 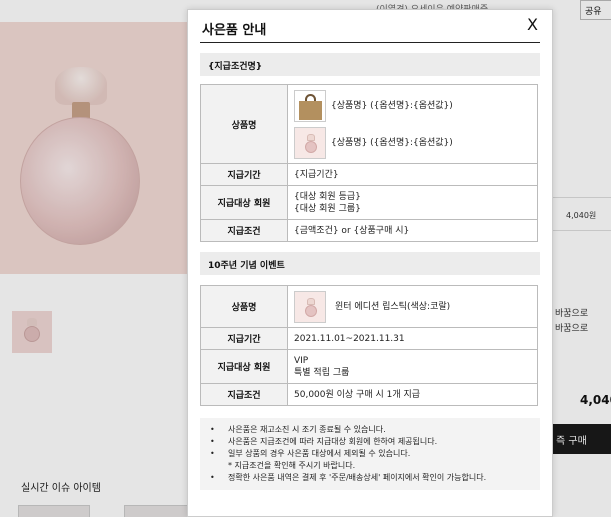 What do you see at coordinates (412, 202) in the screenshot?
I see `target-value: {대상 회원 등급} {대상 회원 그룹}` at bounding box center [412, 202].